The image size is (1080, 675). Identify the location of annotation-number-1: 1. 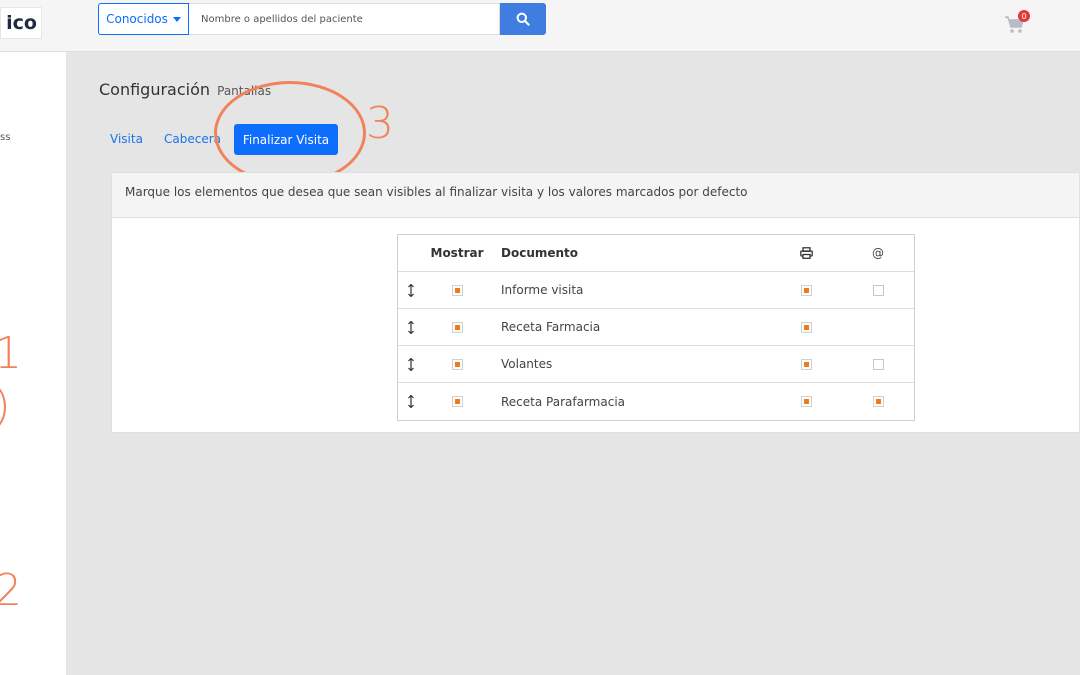
(11, 353).